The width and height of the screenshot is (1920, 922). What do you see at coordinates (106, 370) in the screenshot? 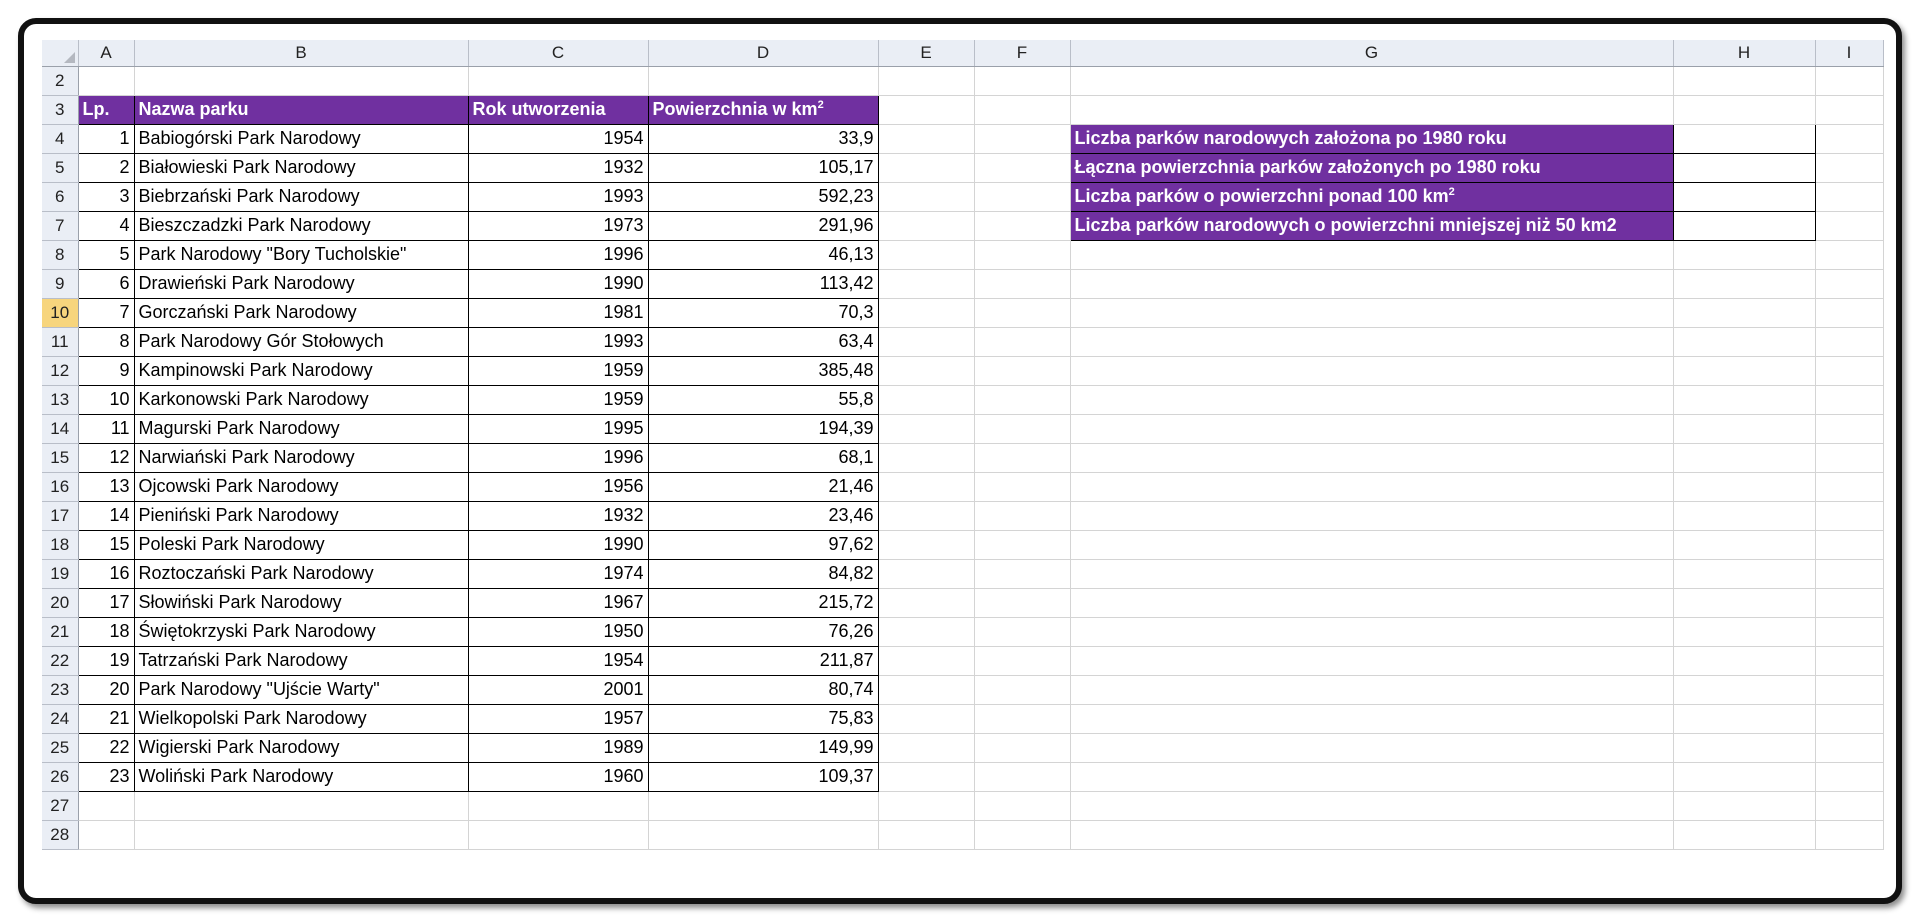
I see `cell-lp: 9` at bounding box center [106, 370].